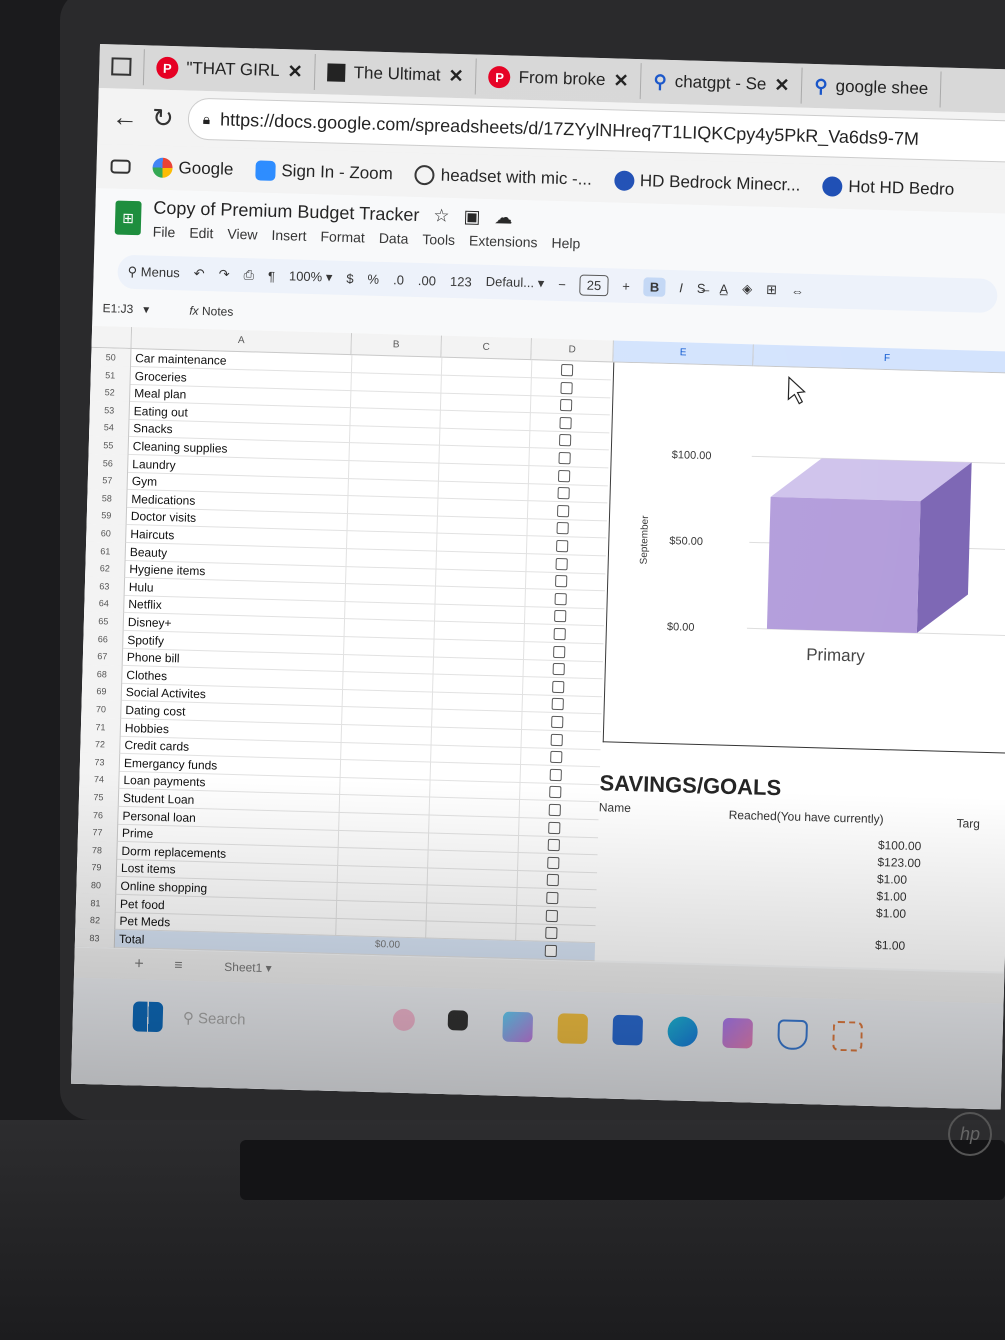 The image size is (1005, 1340). What do you see at coordinates (201, 233) in the screenshot?
I see `menu-edit: Edit` at bounding box center [201, 233].